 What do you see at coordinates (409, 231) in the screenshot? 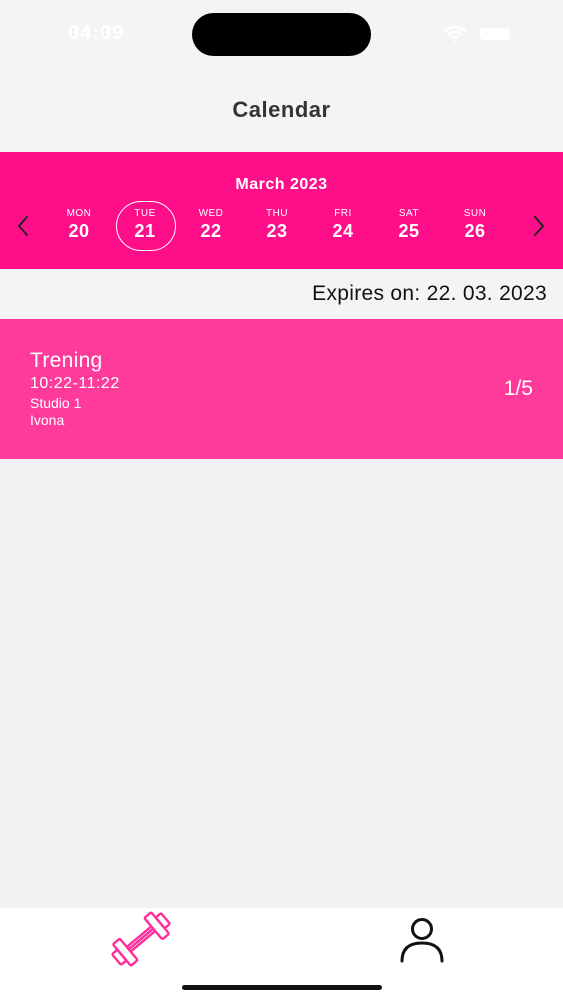
I see `day-number: 25` at bounding box center [409, 231].